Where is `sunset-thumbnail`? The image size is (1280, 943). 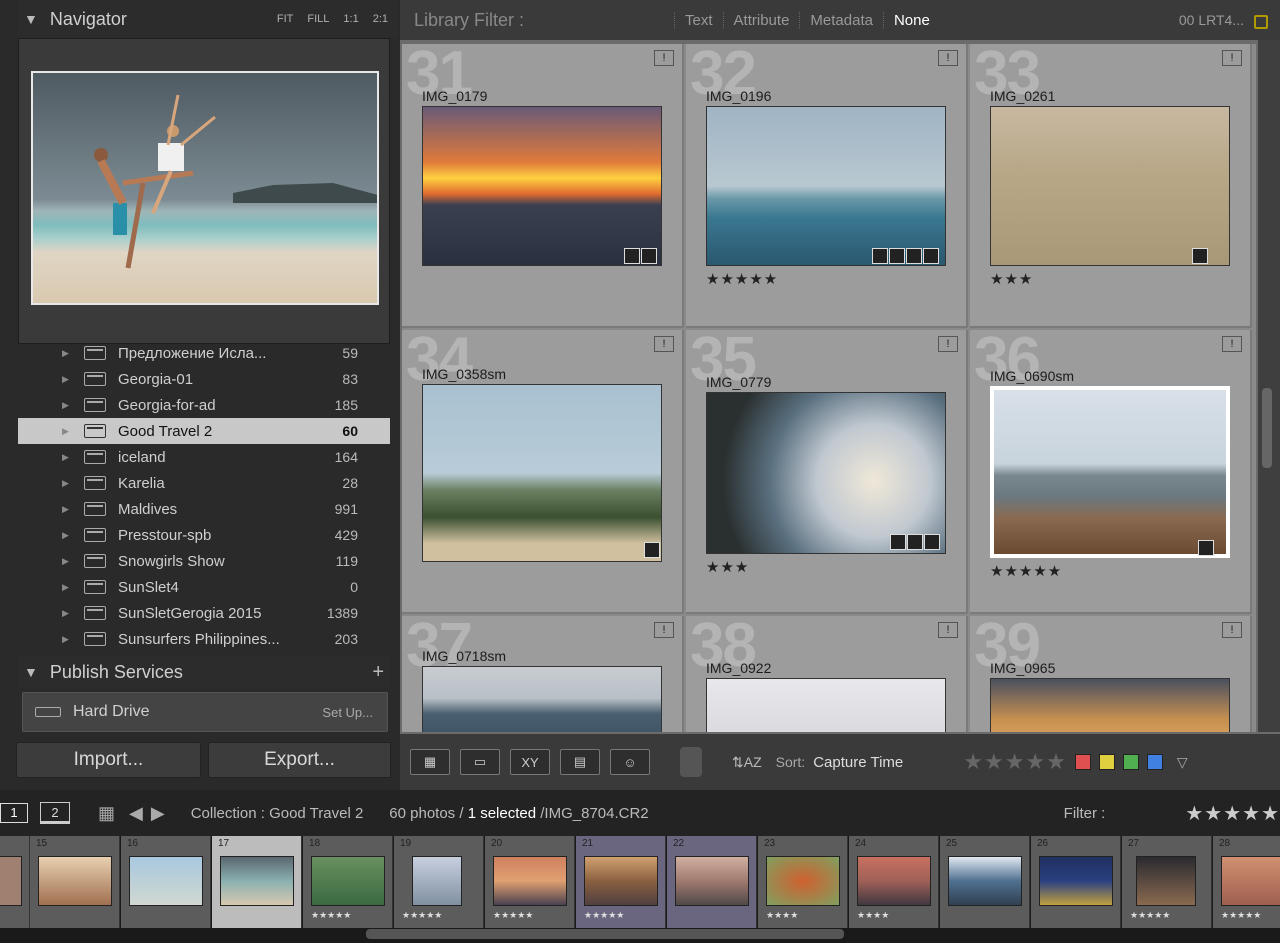
sunset-thumbnail is located at coordinates (542, 186).